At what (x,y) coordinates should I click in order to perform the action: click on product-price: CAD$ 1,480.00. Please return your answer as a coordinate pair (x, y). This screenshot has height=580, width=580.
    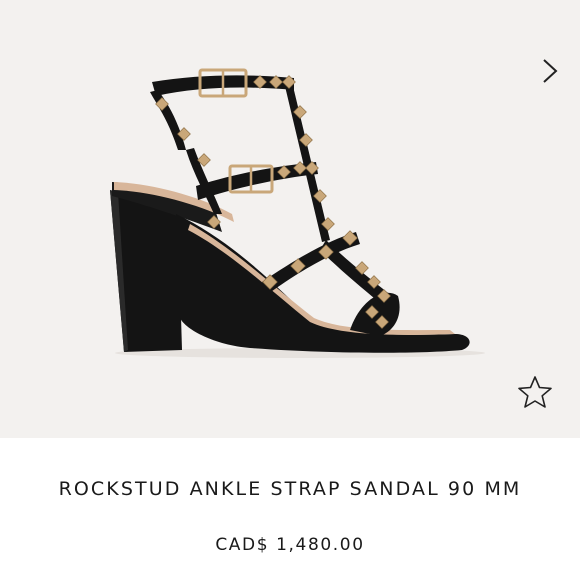
    Looking at the image, I should click on (290, 545).